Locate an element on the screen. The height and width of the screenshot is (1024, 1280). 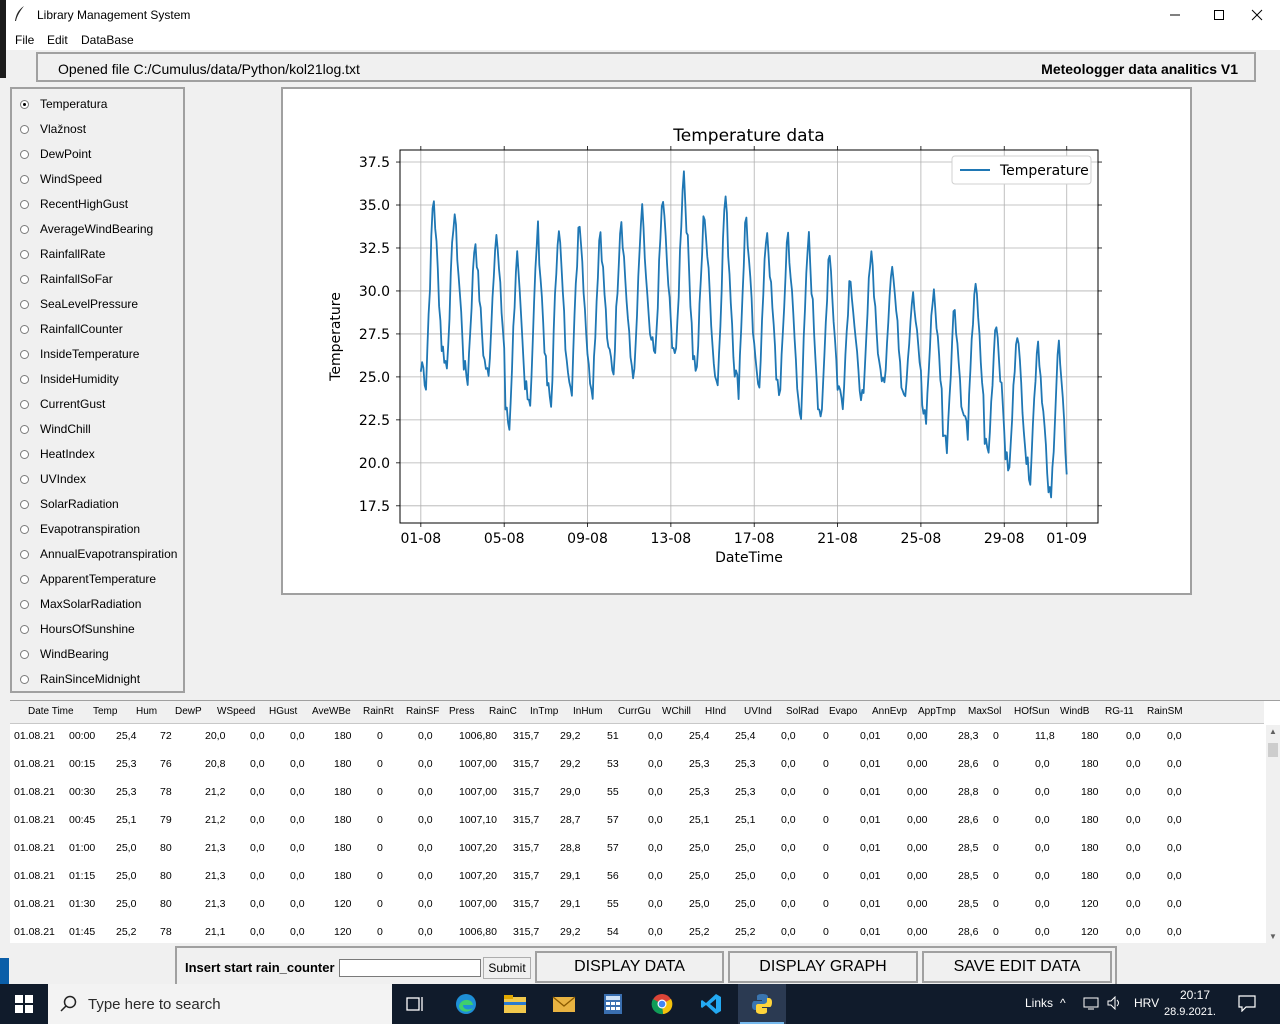
table-cell: 25,2 is located at coordinates (126, 932).